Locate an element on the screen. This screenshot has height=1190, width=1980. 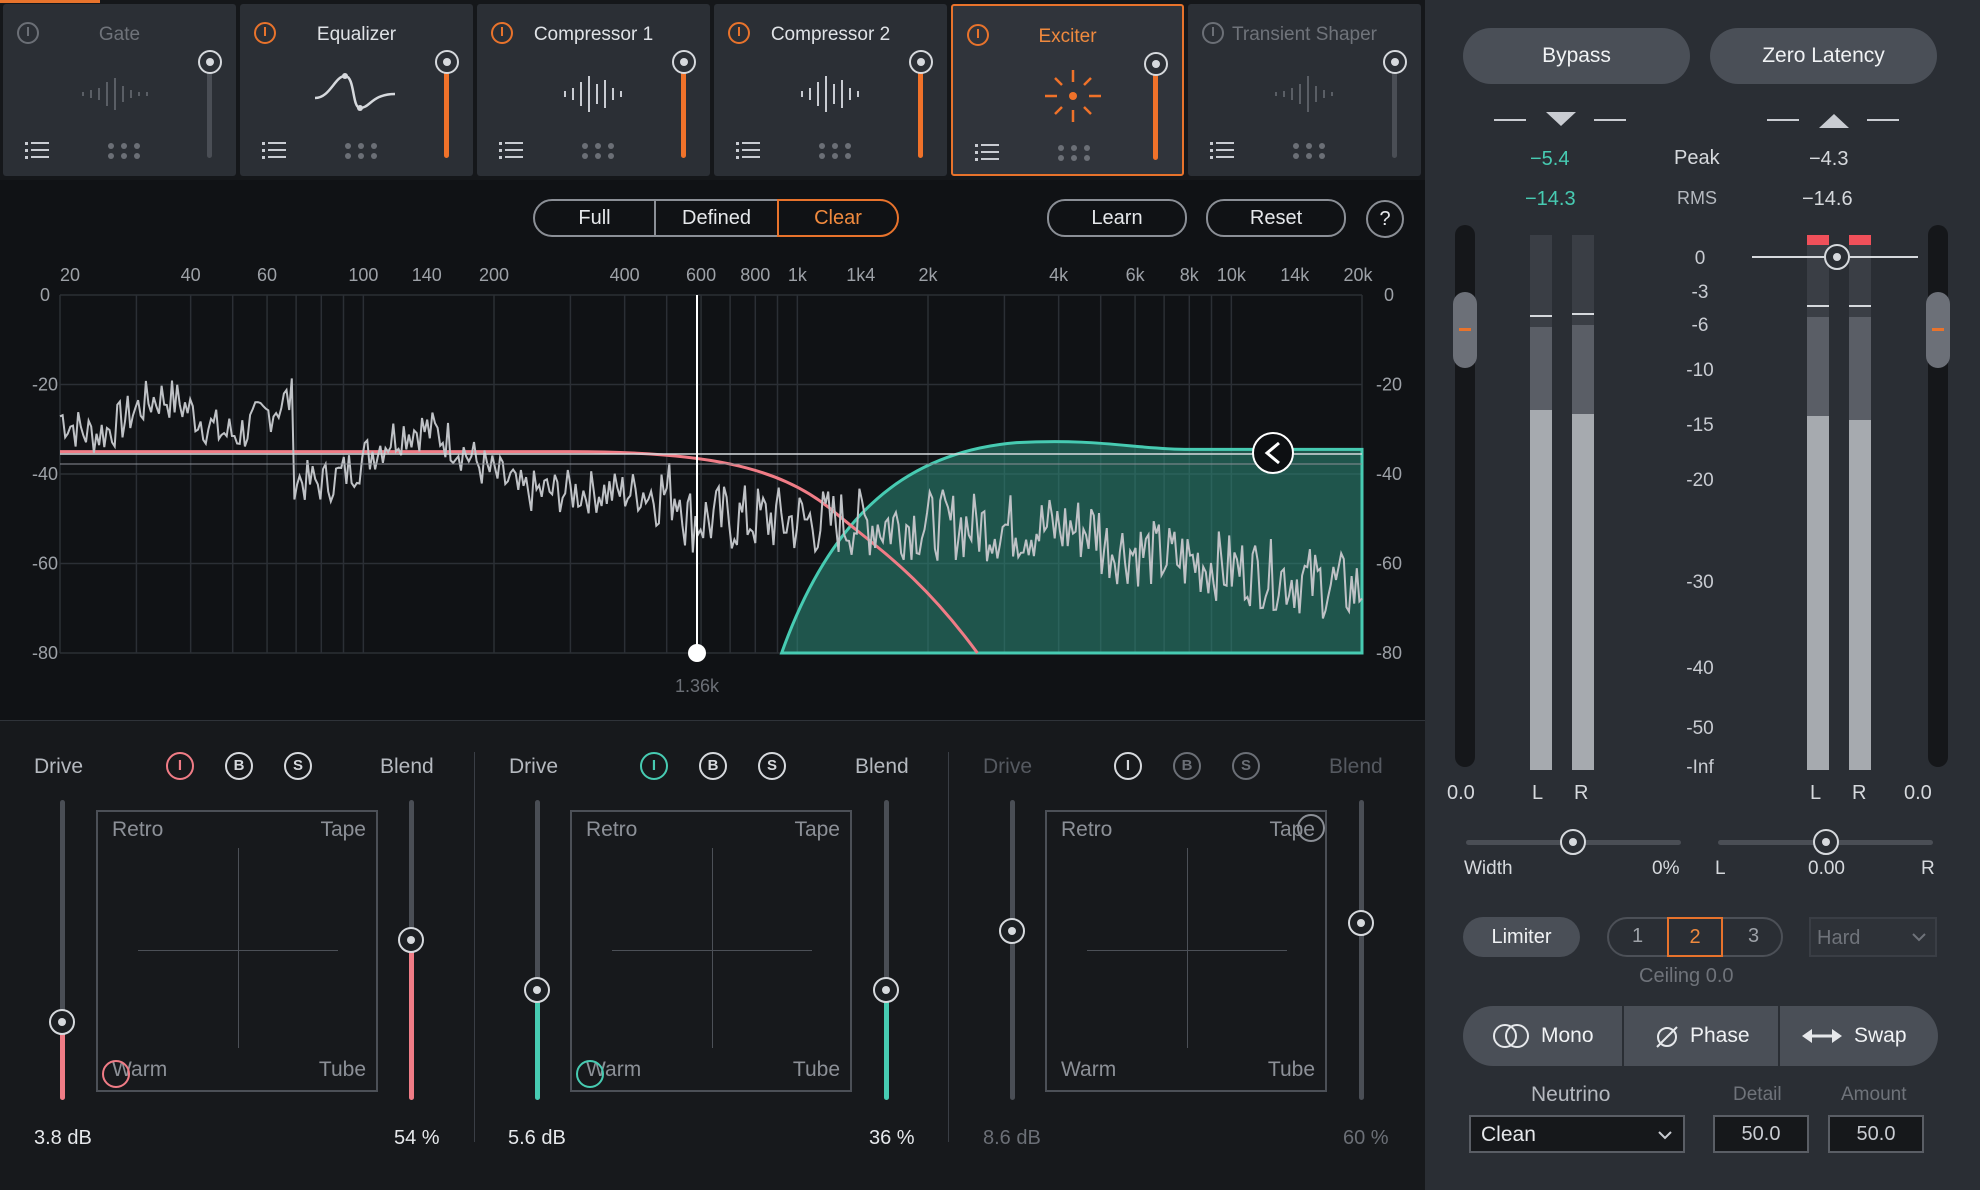
band-1-blend-knob is located at coordinates (411, 940).